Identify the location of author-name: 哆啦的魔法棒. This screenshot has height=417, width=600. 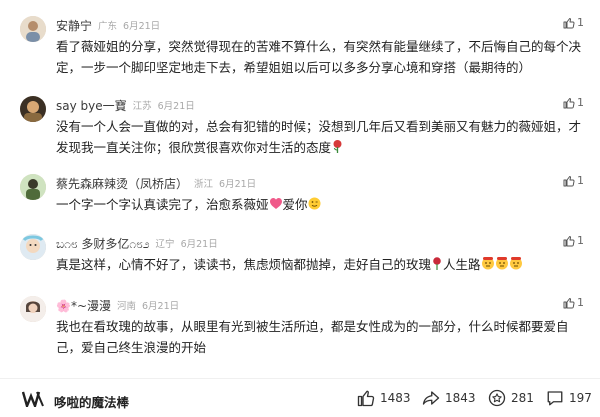
(91, 401).